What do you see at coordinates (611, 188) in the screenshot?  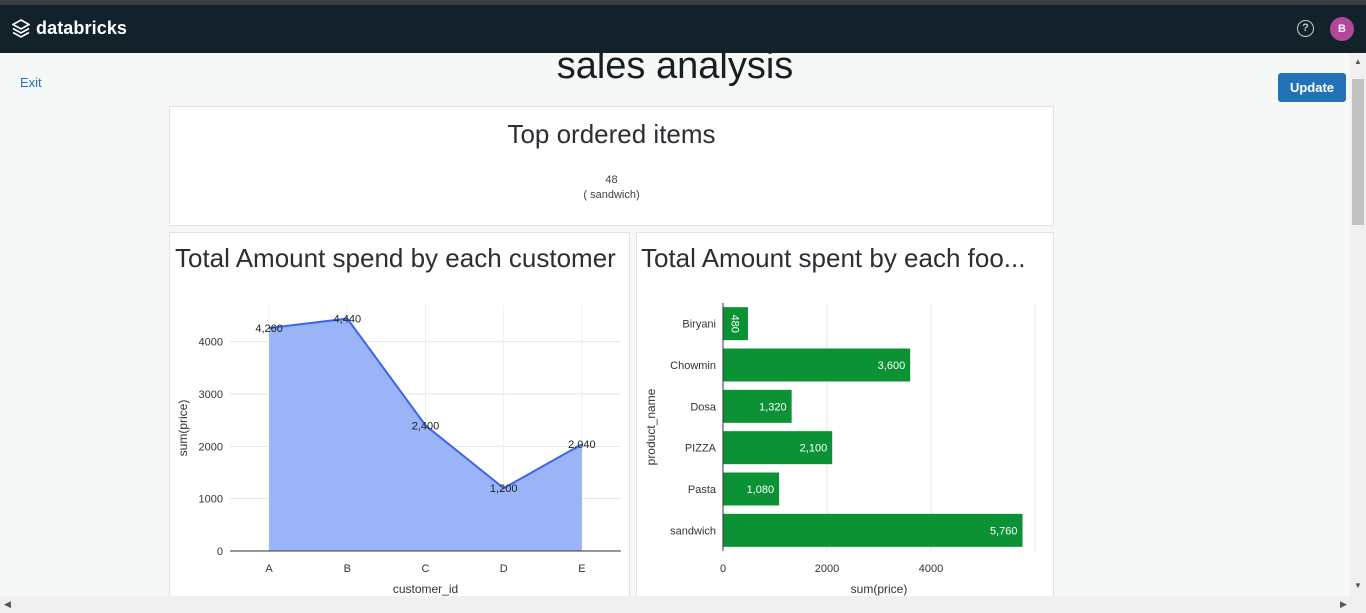 I see `counter-block: 48 ( sandwich)` at bounding box center [611, 188].